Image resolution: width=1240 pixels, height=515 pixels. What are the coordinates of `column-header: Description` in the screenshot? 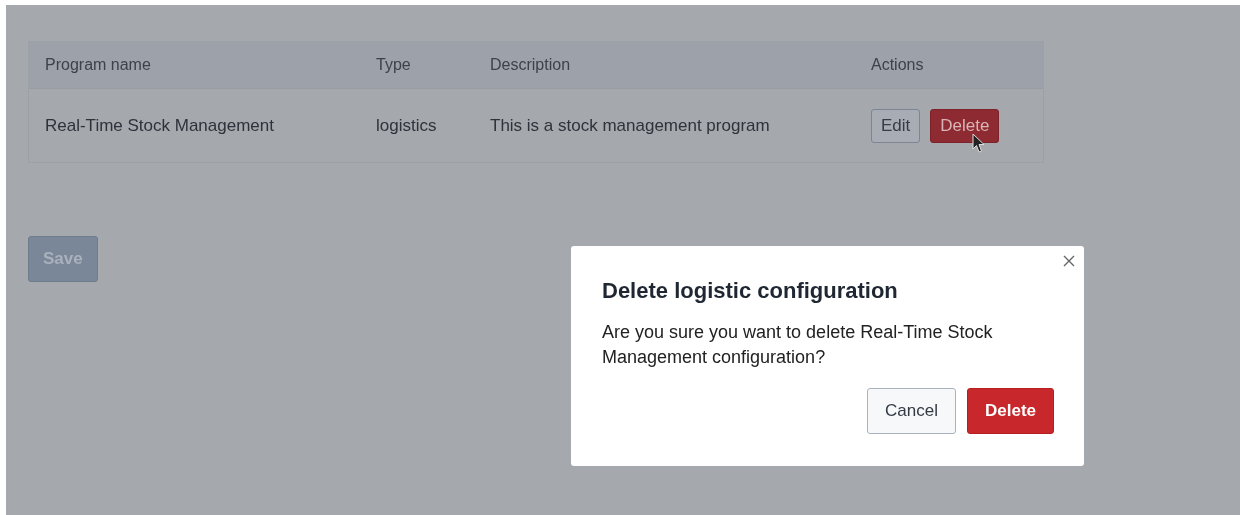 It's located at (530, 65).